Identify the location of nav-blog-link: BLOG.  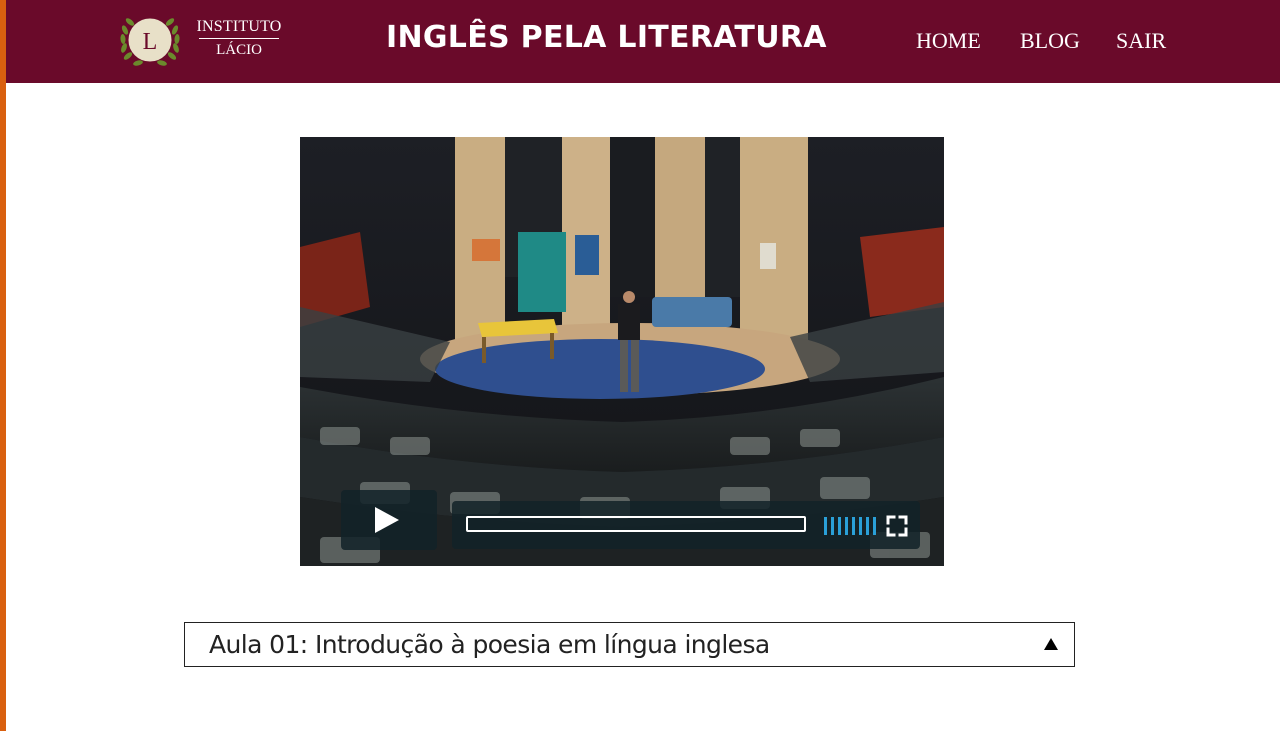
(1050, 41).